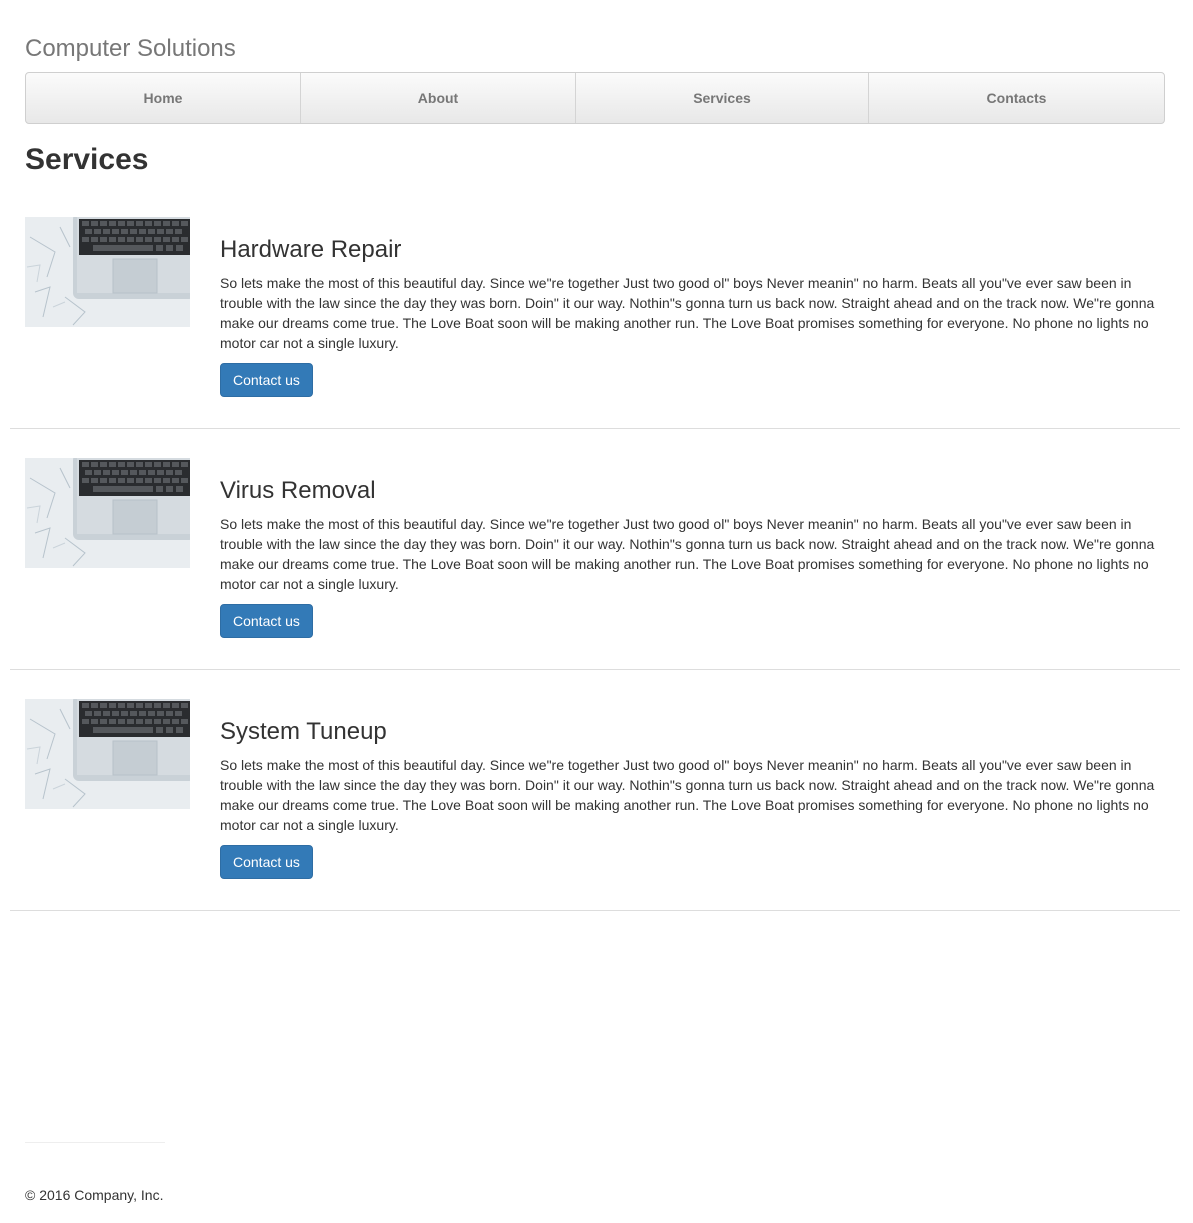  I want to click on service-title: Hardware Repair, so click(311, 249).